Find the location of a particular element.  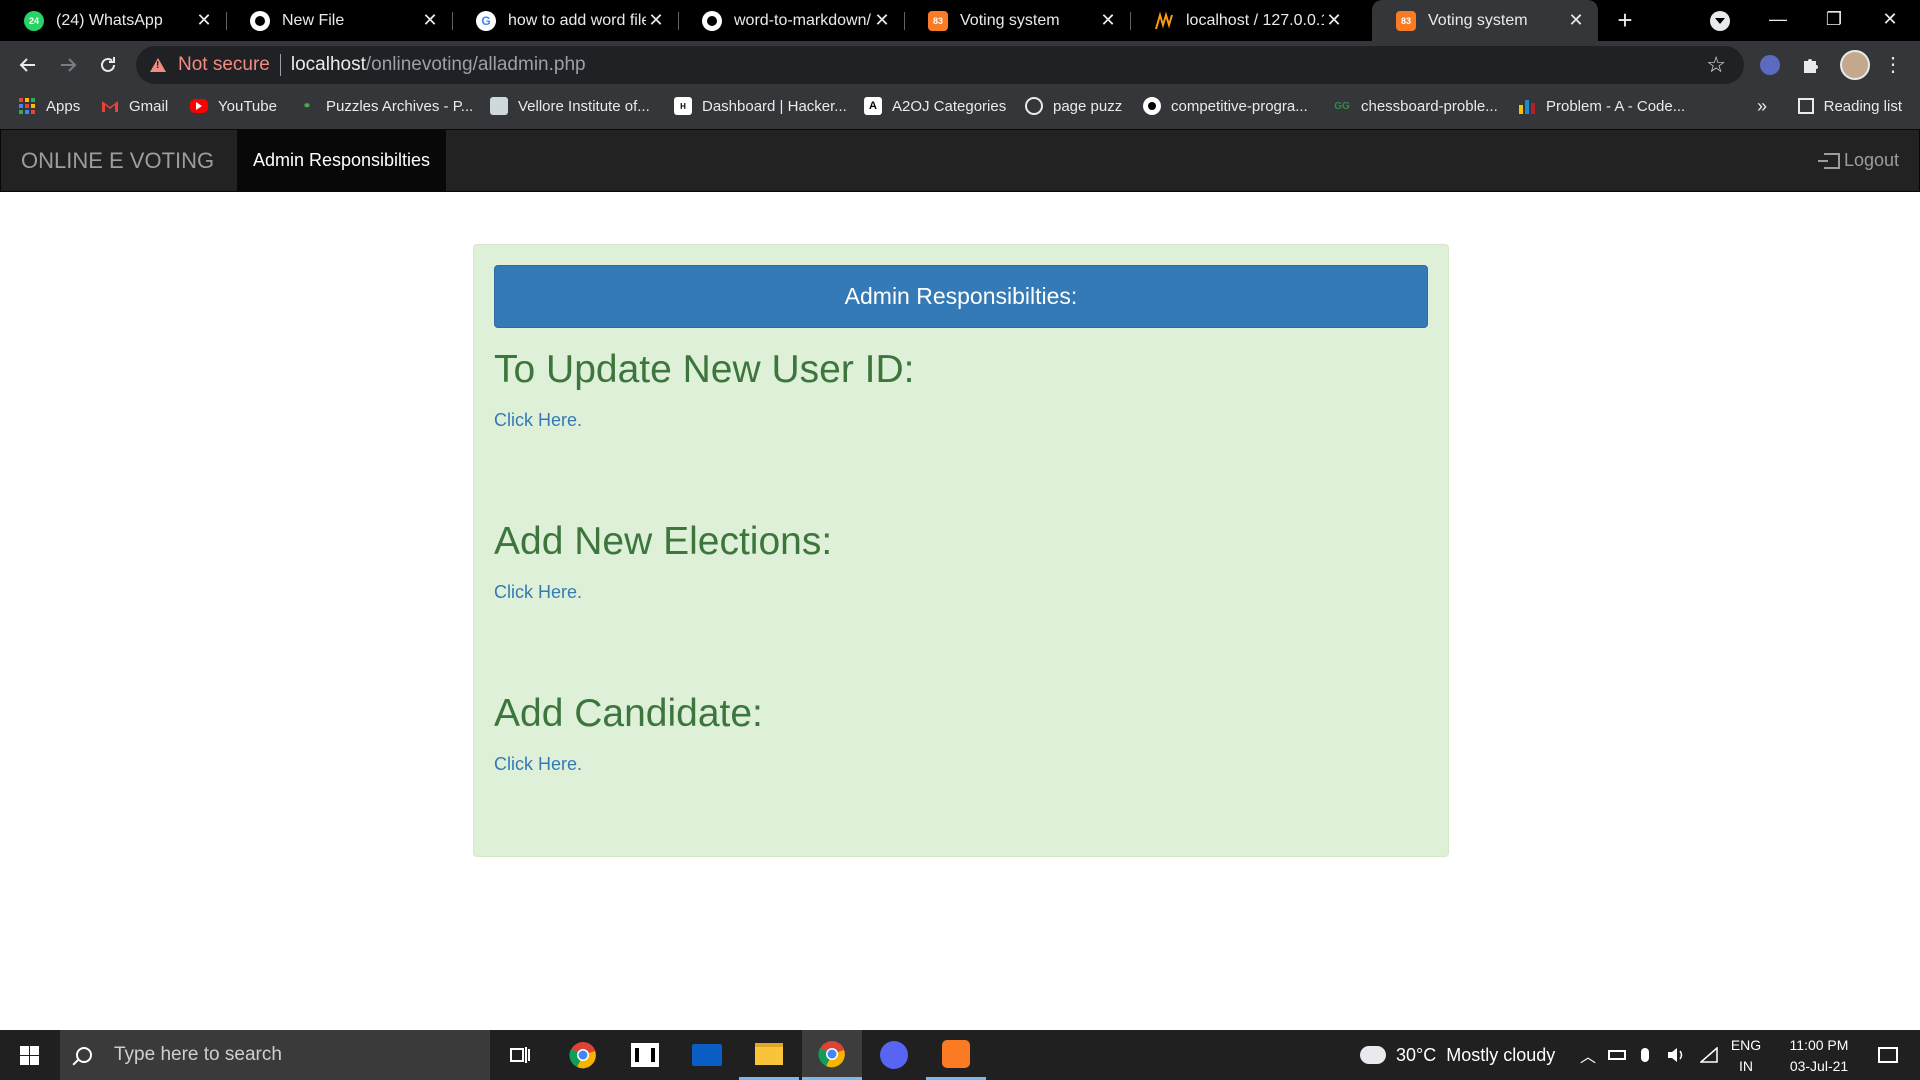

apps-grid-icon is located at coordinates (27, 106).